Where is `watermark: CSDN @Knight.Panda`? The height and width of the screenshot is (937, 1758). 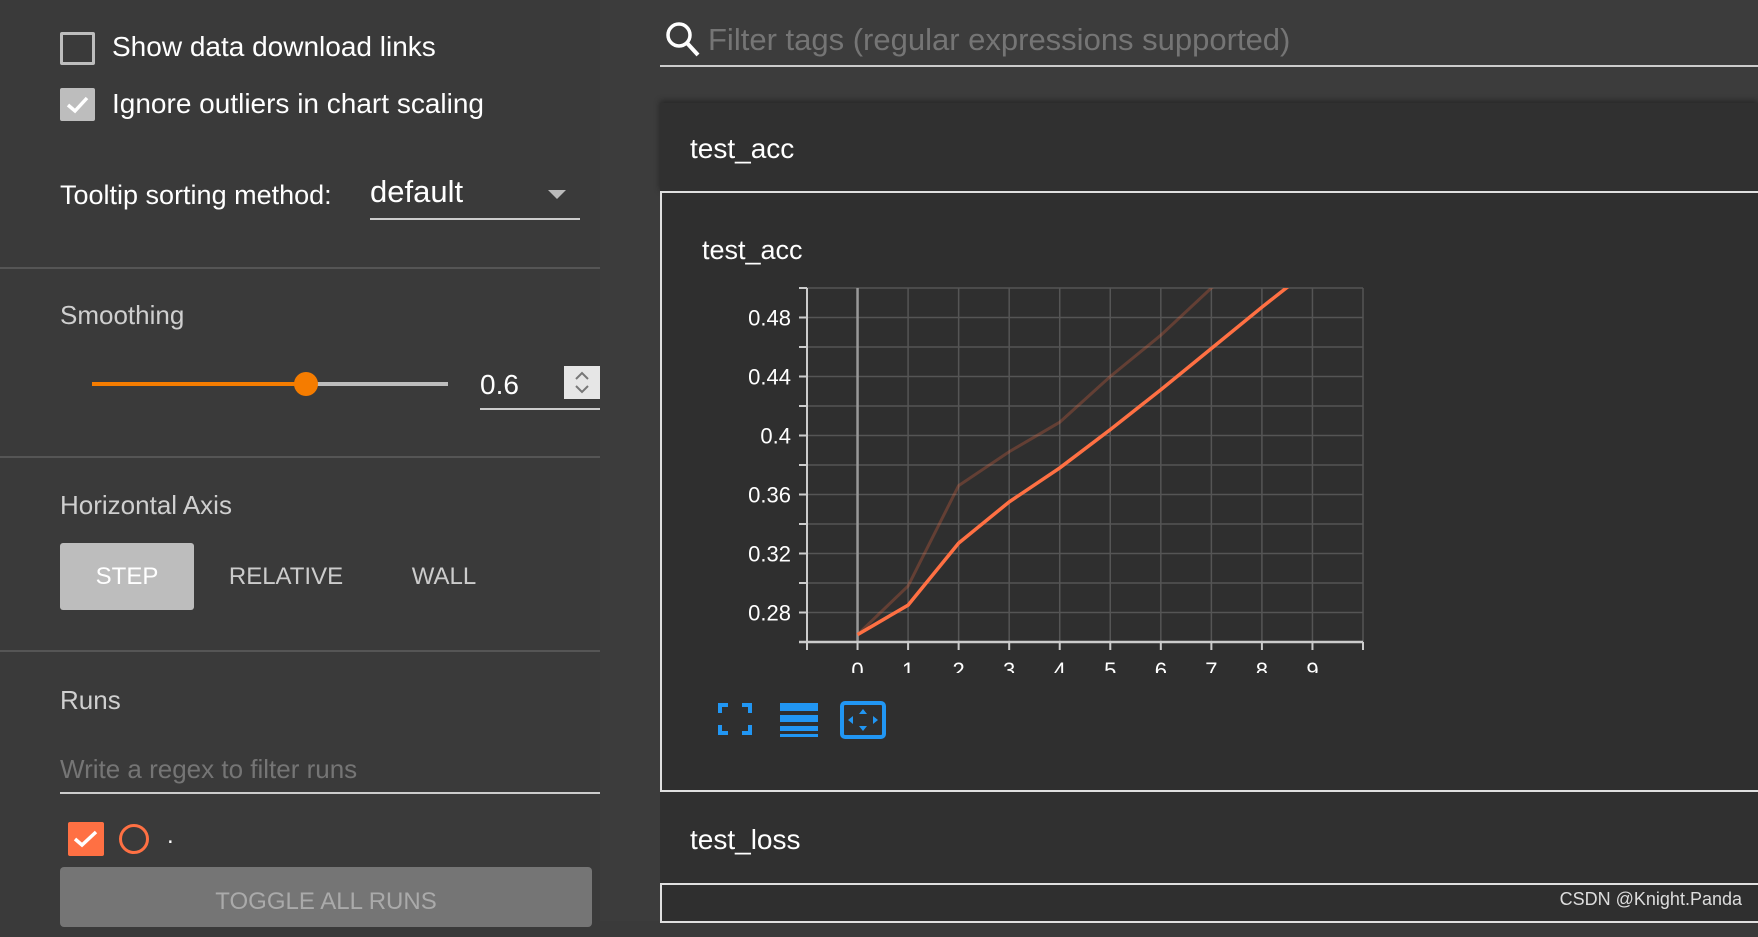
watermark: CSDN @Knight.Panda is located at coordinates (1650, 899).